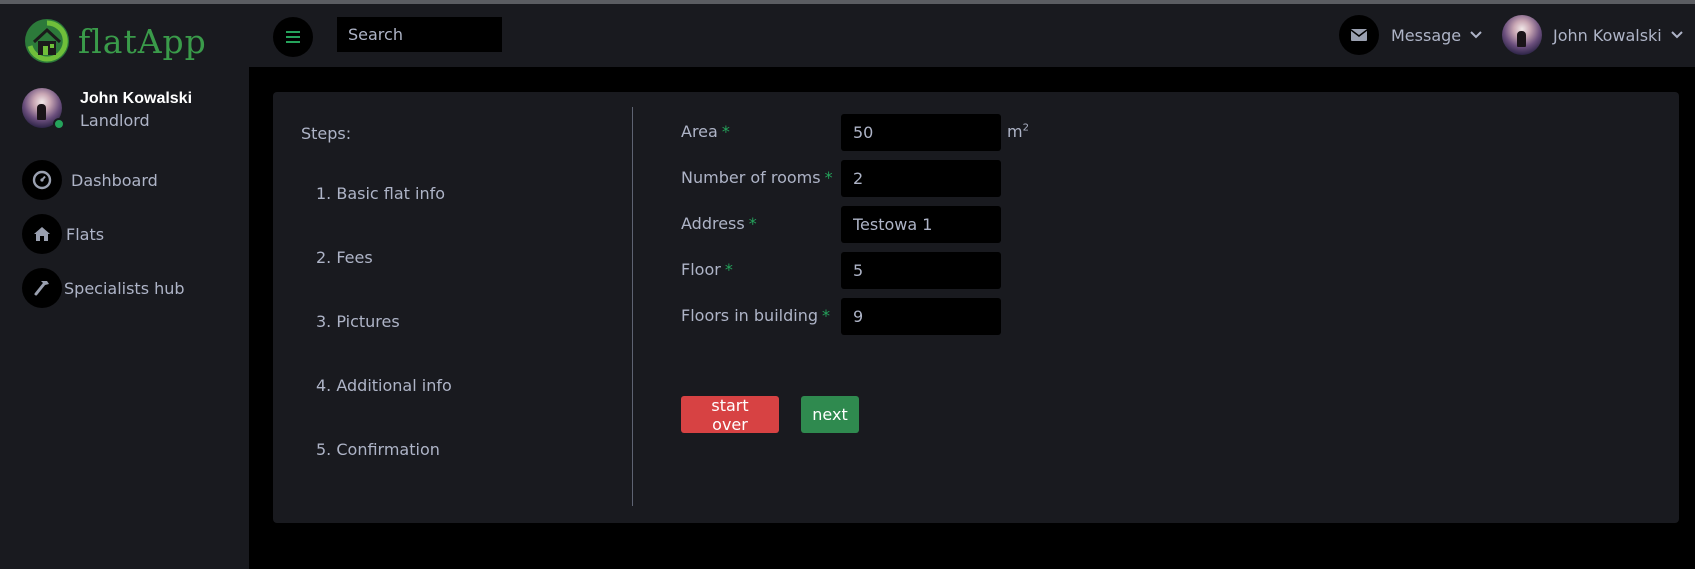  Describe the element at coordinates (830, 414) in the screenshot. I see `next-button: next` at that location.